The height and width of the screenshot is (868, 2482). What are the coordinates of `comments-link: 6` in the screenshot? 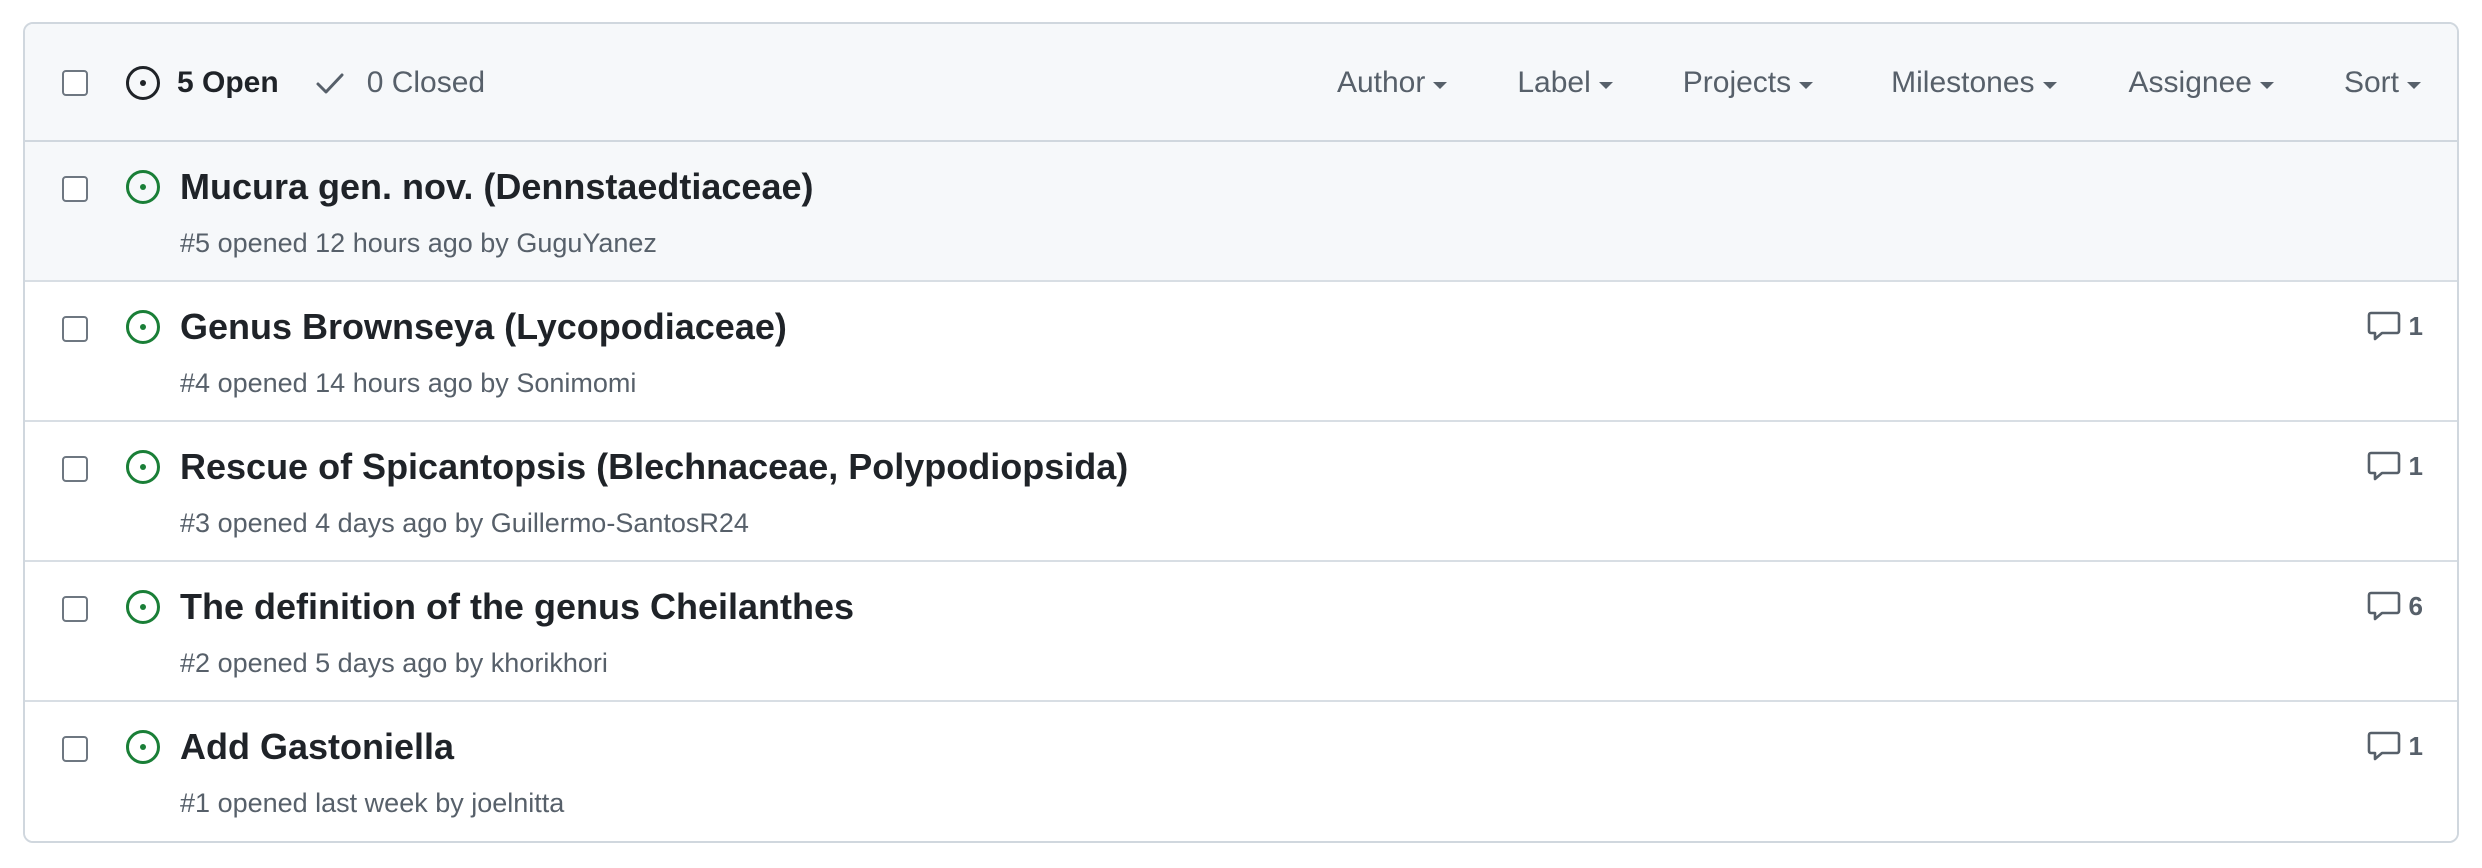 It's located at (2395, 606).